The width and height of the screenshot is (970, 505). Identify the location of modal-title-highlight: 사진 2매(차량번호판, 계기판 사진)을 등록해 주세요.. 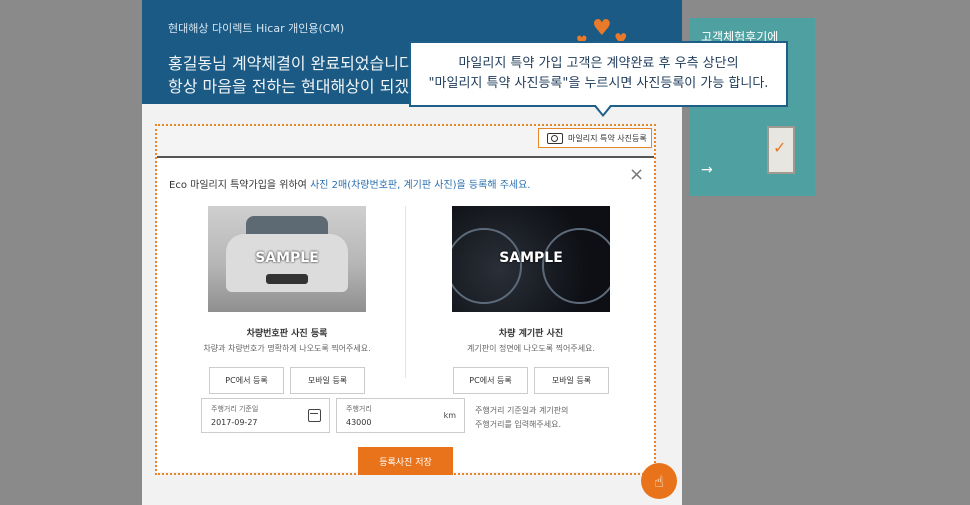
(420, 185).